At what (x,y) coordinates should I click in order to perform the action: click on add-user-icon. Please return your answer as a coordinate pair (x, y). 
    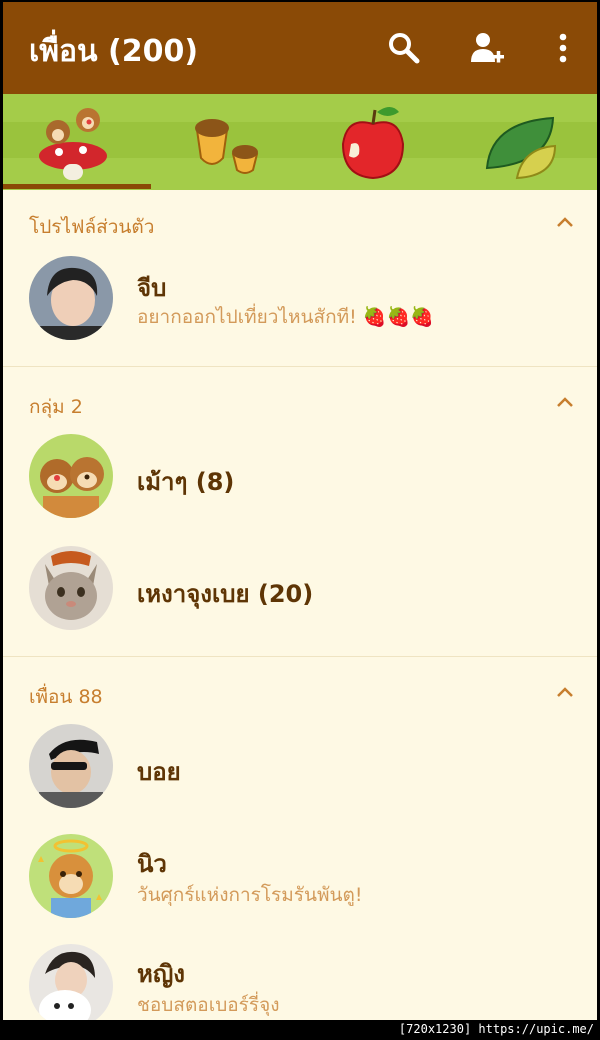
    Looking at the image, I should click on (487, 48).